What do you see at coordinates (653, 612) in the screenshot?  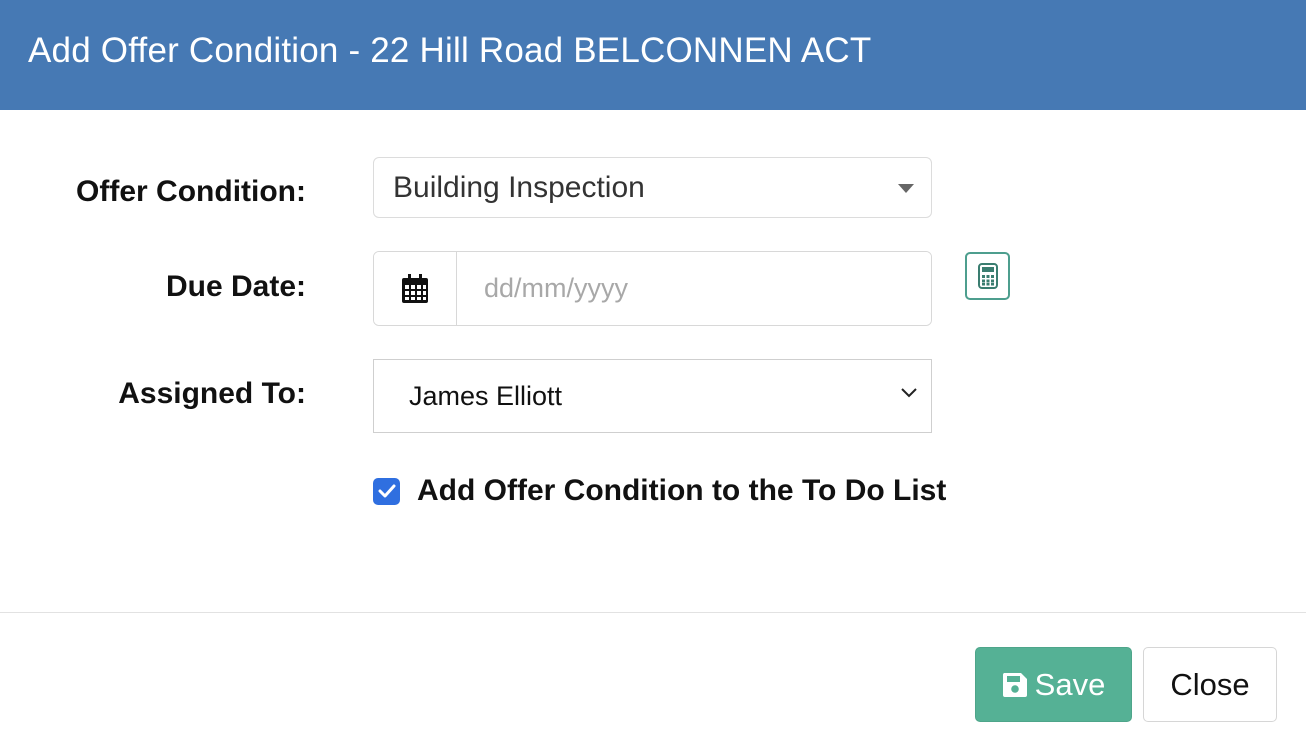 I see `footer-divider` at bounding box center [653, 612].